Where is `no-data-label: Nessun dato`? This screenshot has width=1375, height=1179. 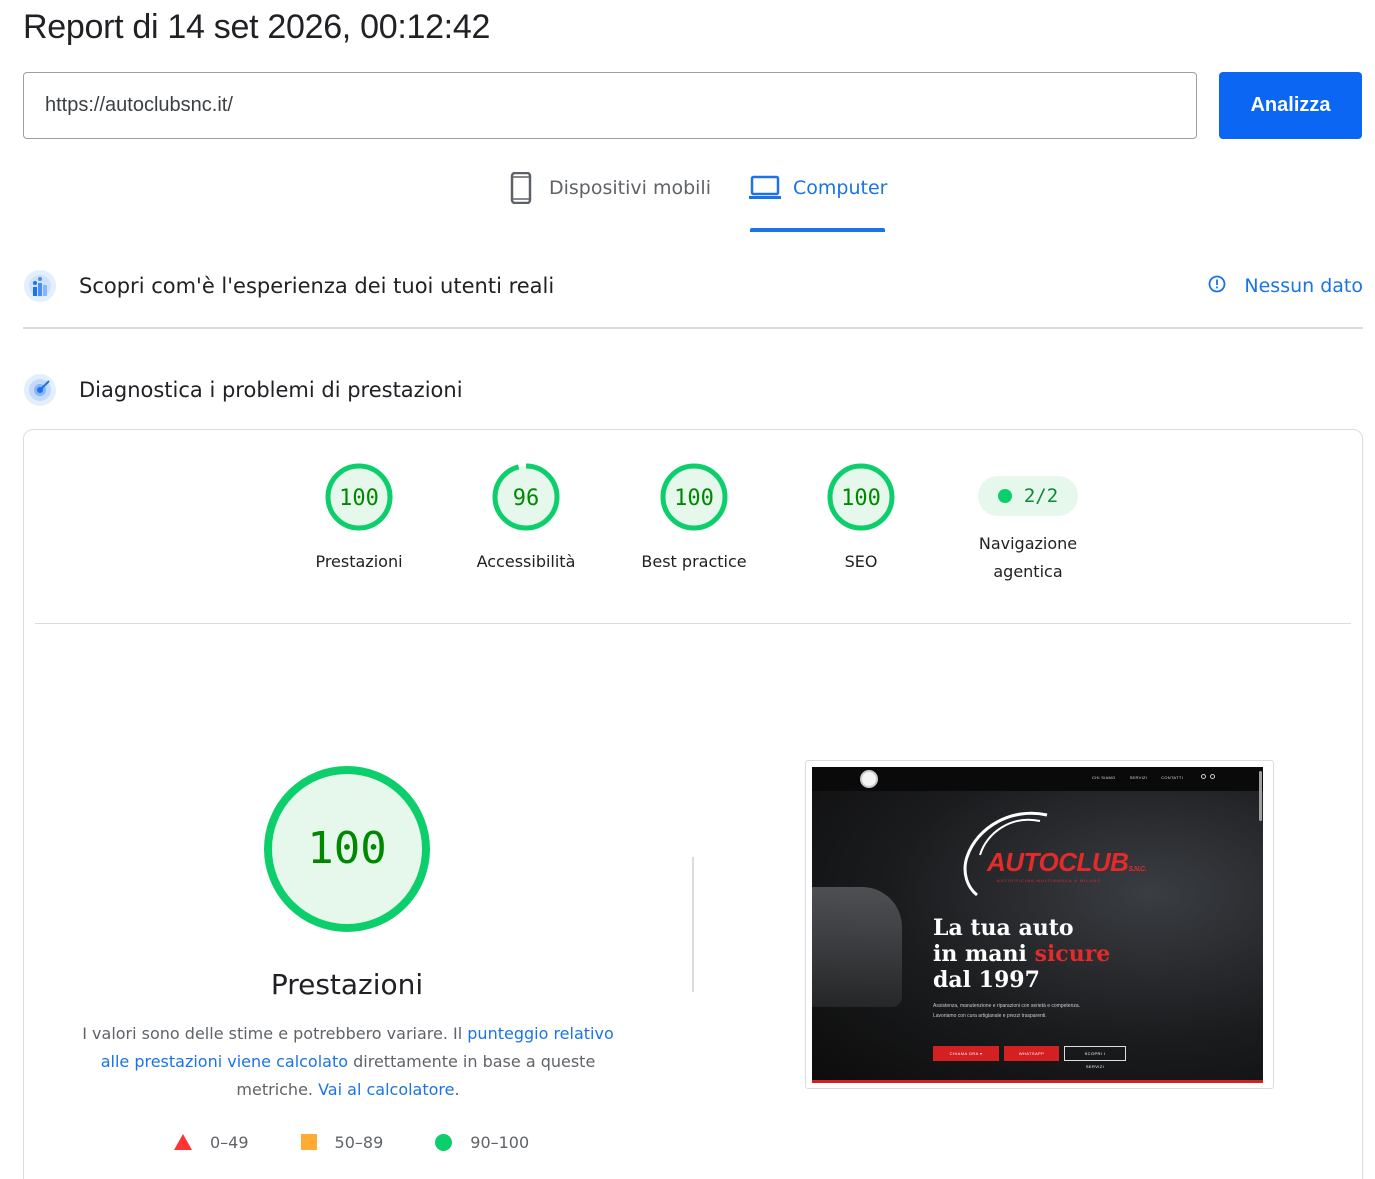
no-data-label: Nessun dato is located at coordinates (1303, 286).